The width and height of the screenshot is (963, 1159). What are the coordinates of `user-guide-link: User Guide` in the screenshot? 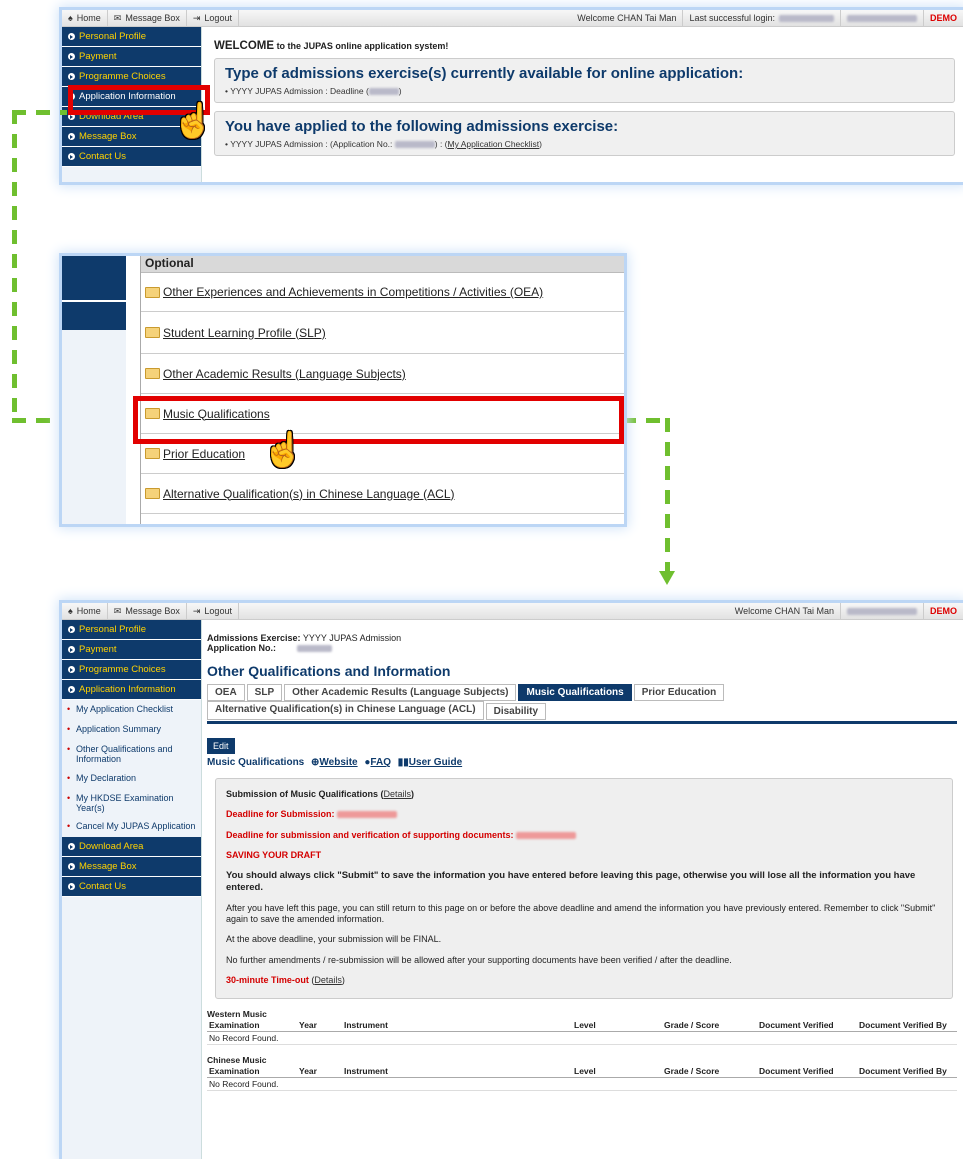 It's located at (435, 762).